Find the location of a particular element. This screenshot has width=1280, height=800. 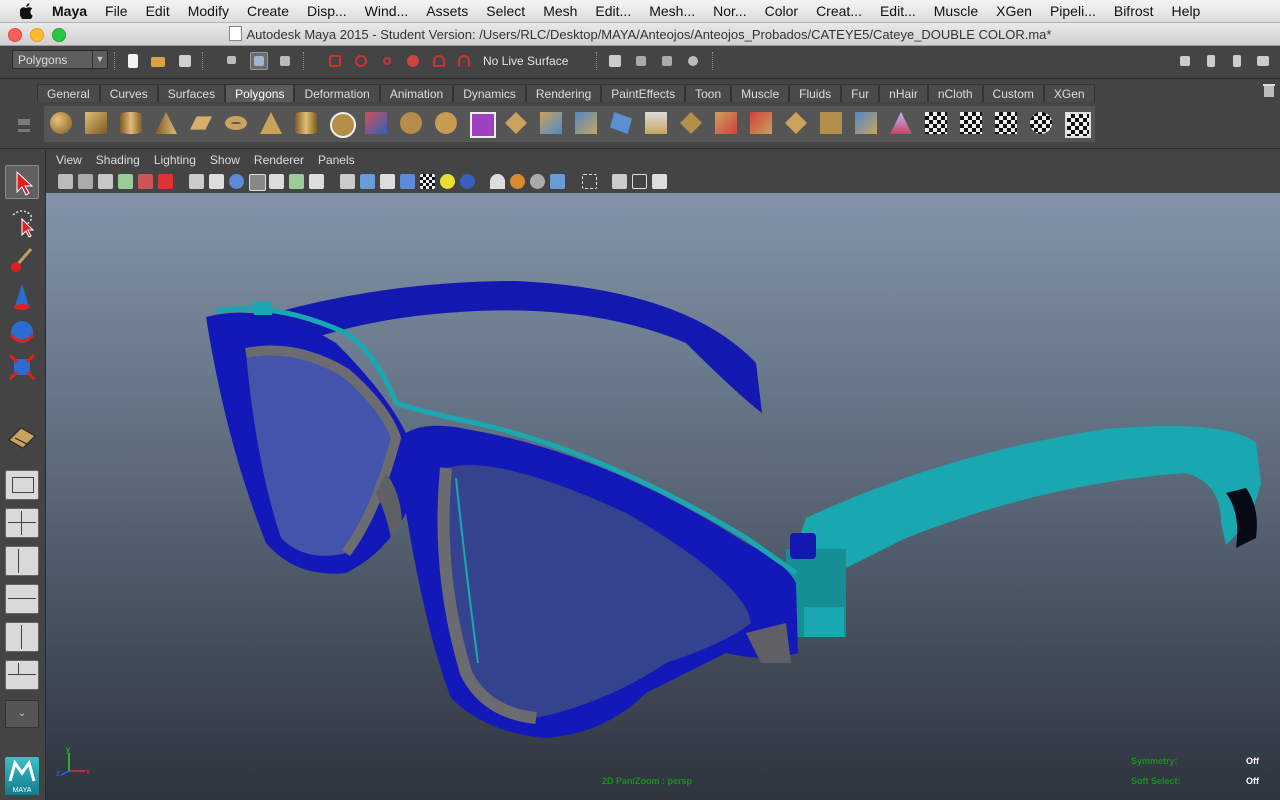

panel-menu-show: Show is located at coordinates (225, 160).